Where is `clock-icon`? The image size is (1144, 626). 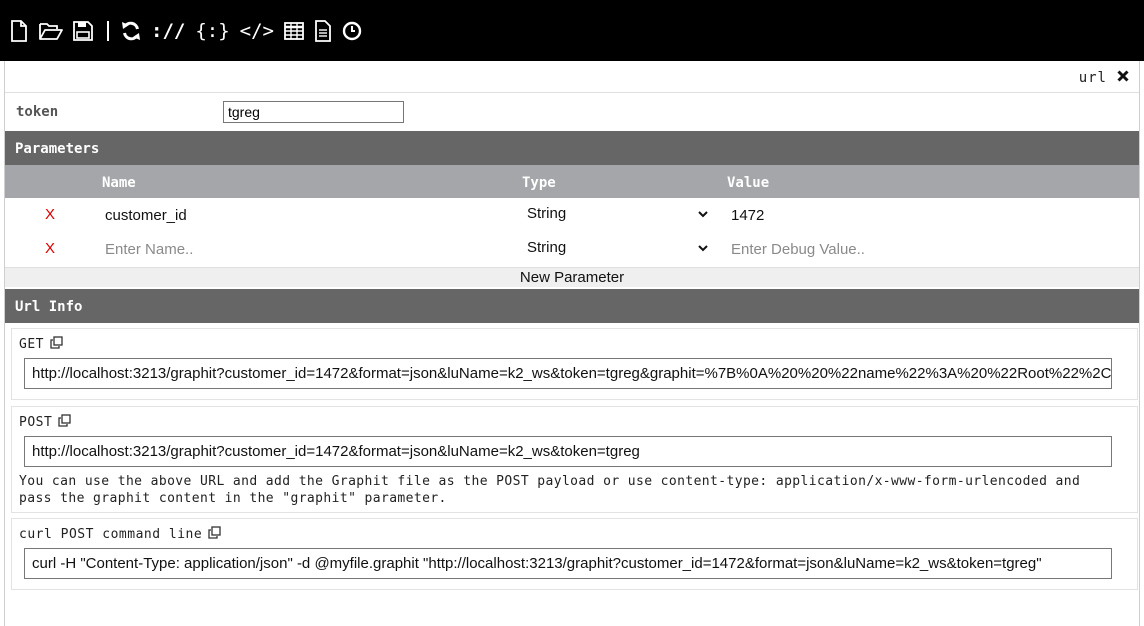 clock-icon is located at coordinates (352, 31).